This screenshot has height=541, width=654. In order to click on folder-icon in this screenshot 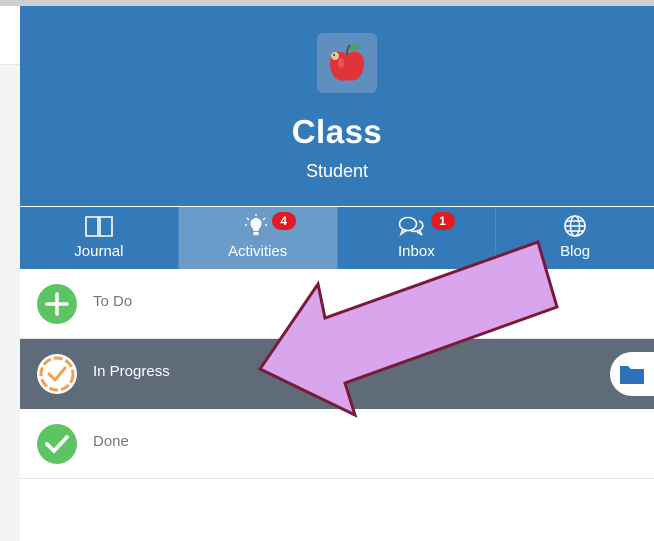, I will do `click(632, 375)`.